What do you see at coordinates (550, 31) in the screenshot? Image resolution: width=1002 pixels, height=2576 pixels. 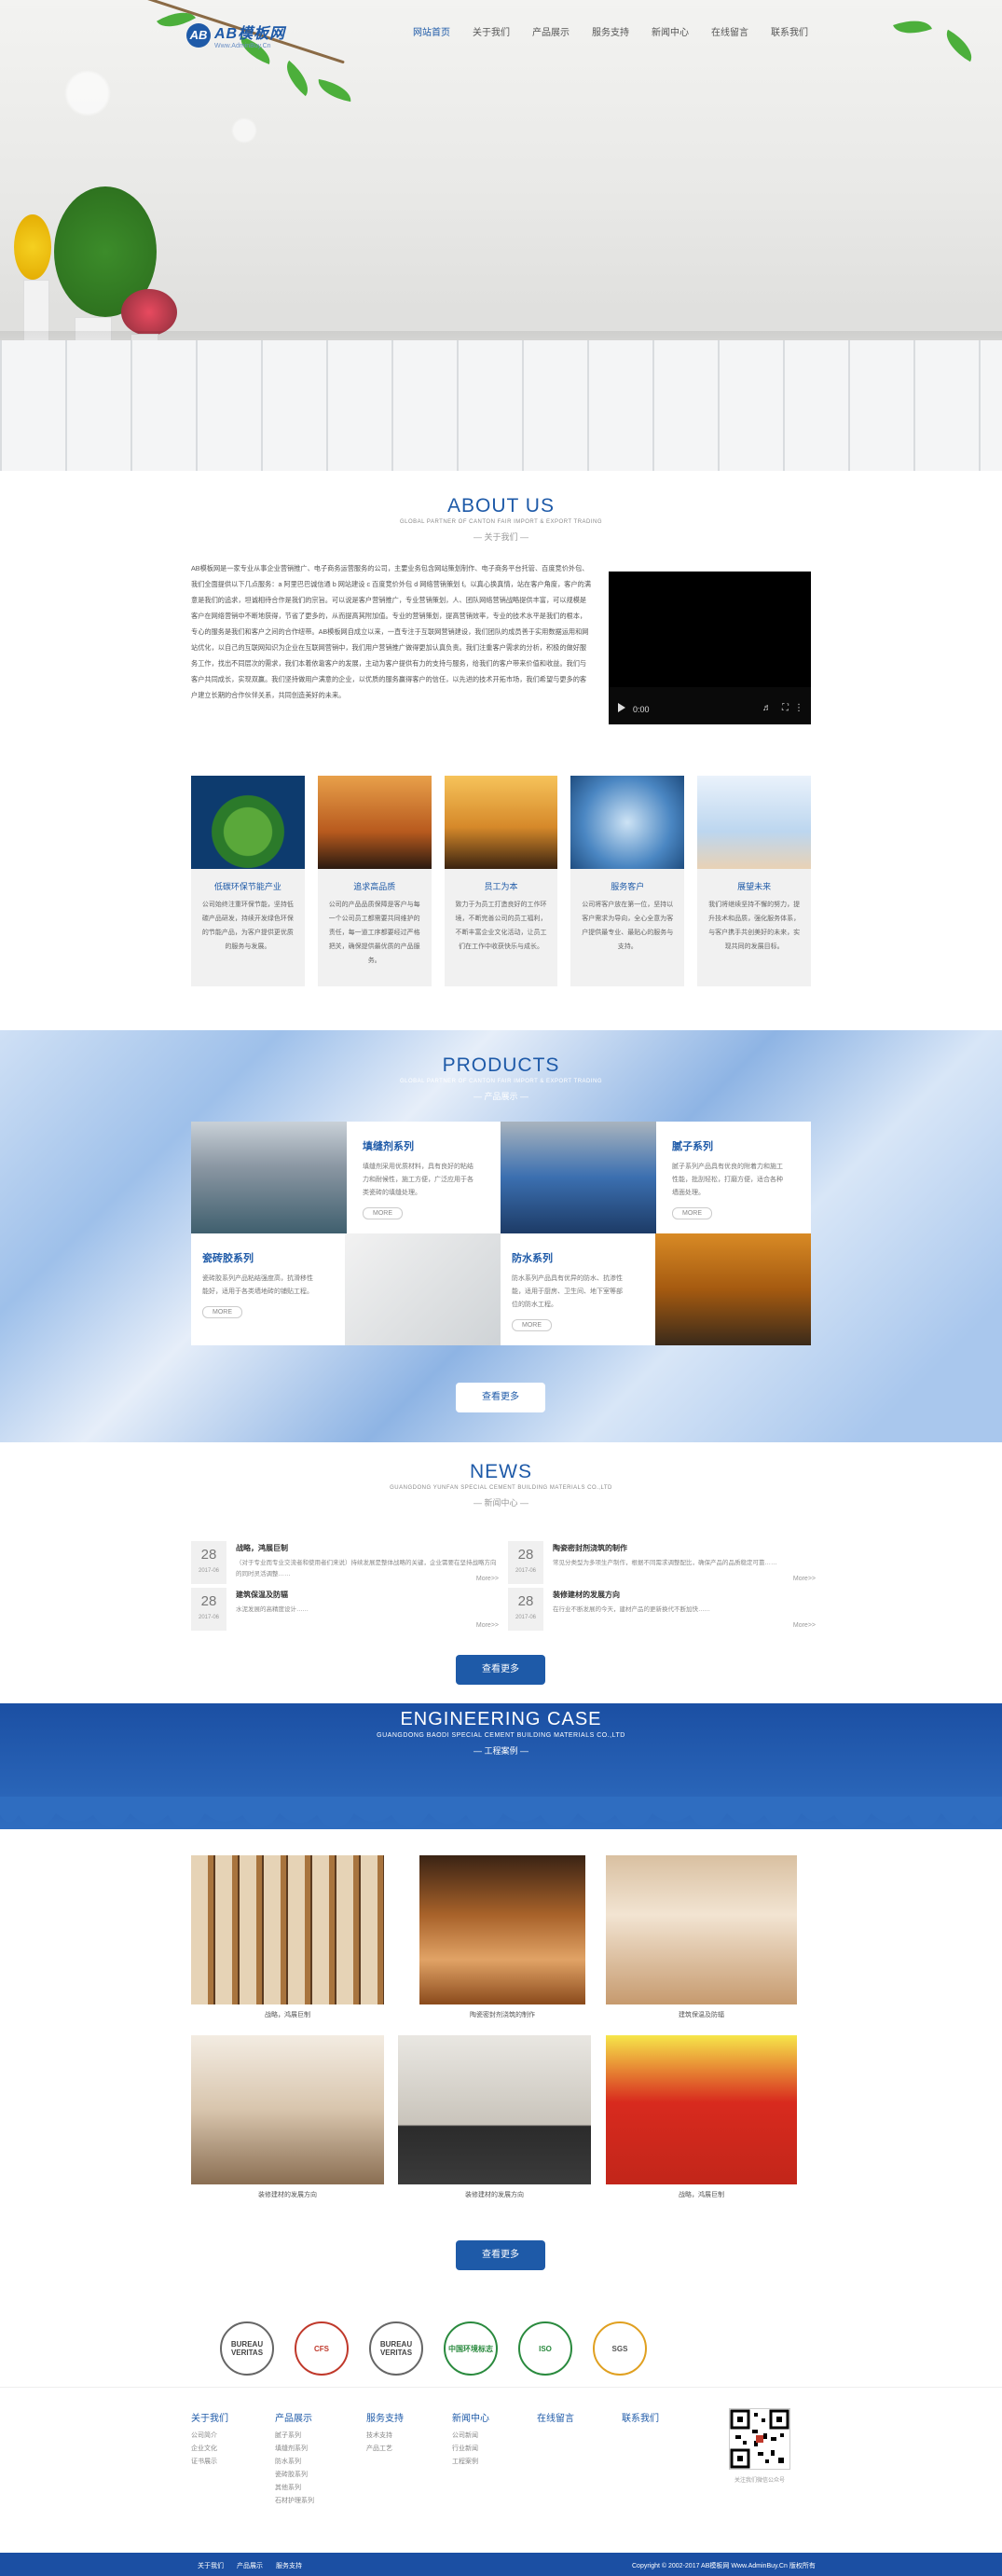 I see `nav-products: 产品展示` at bounding box center [550, 31].